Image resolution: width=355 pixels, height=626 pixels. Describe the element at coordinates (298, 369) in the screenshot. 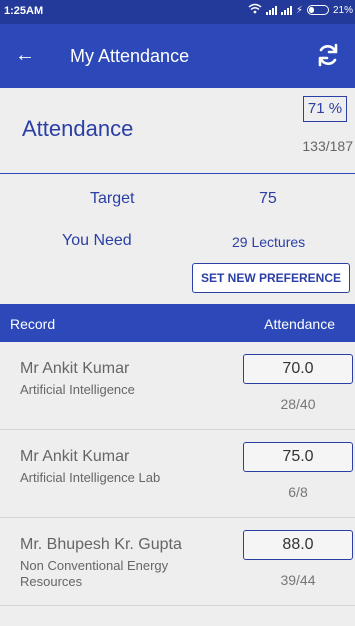

I see `attendance-value: 70.0` at that location.